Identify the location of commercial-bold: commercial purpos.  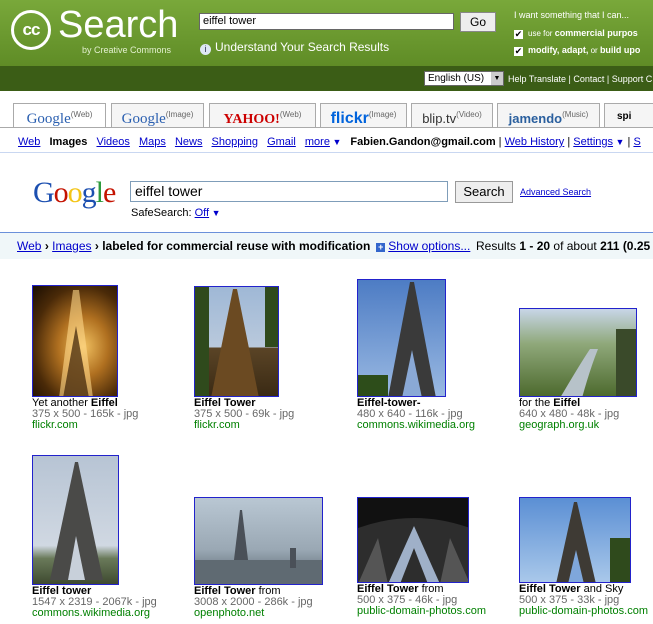
(596, 33).